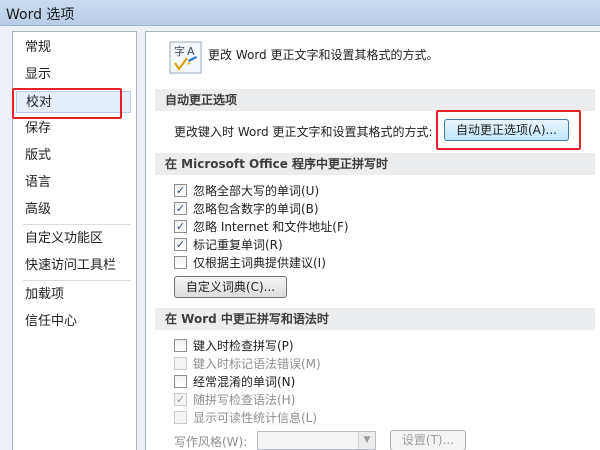 This screenshot has width=600, height=450. I want to click on sidebar-item-customize-ribbon: 自定义功能区, so click(64, 239).